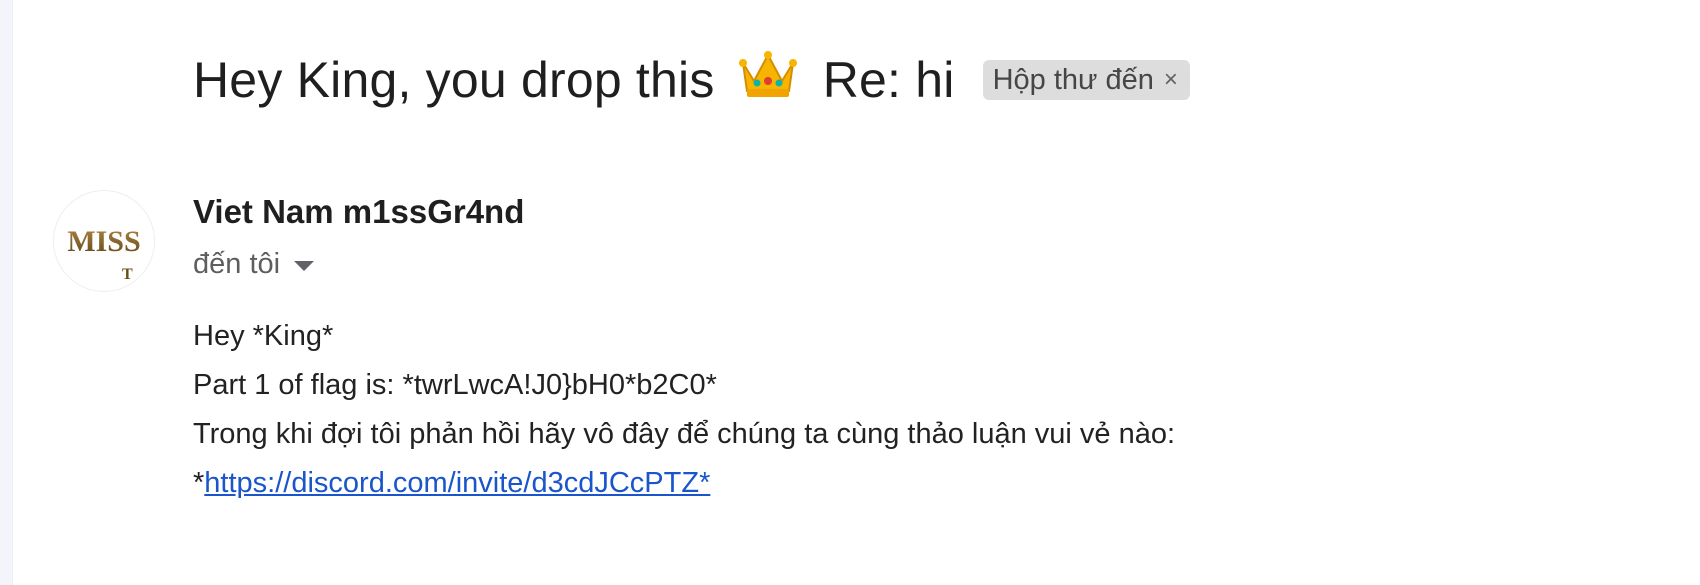 The image size is (1700, 585). What do you see at coordinates (358, 212) in the screenshot?
I see `sender-name: Viet Nam m1ssGr4nd` at bounding box center [358, 212].